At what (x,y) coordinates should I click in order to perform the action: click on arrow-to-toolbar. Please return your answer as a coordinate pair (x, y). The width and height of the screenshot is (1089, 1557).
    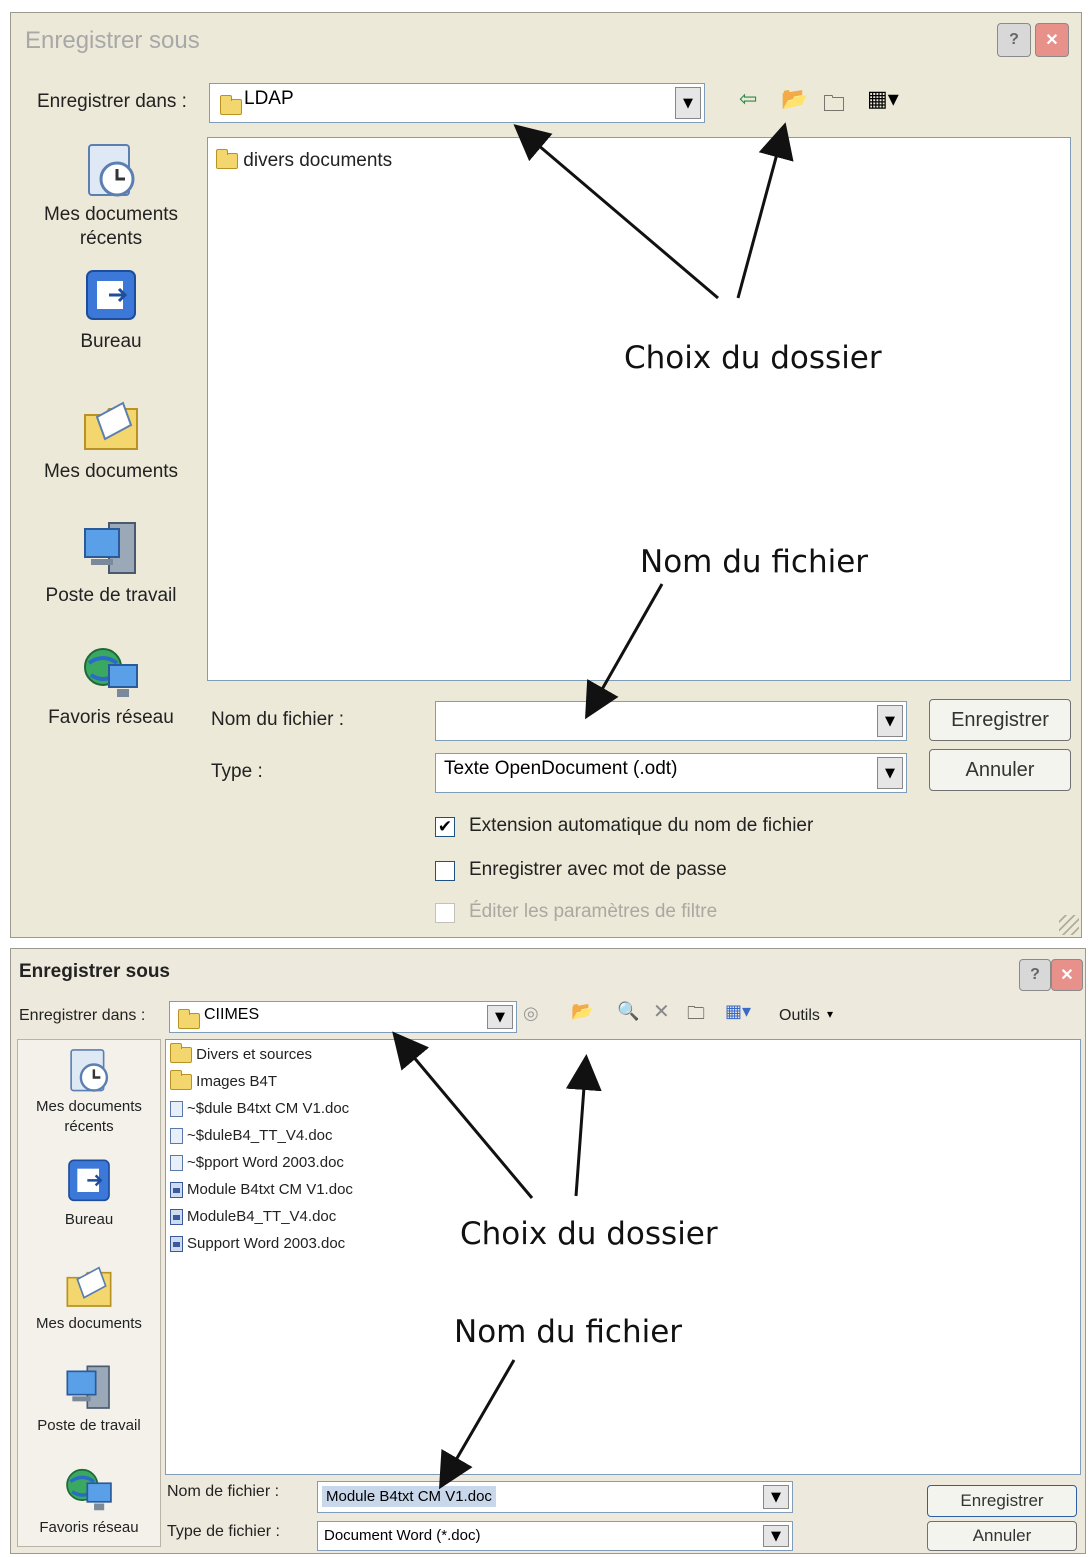
    Looking at the image, I should click on (765, 210).